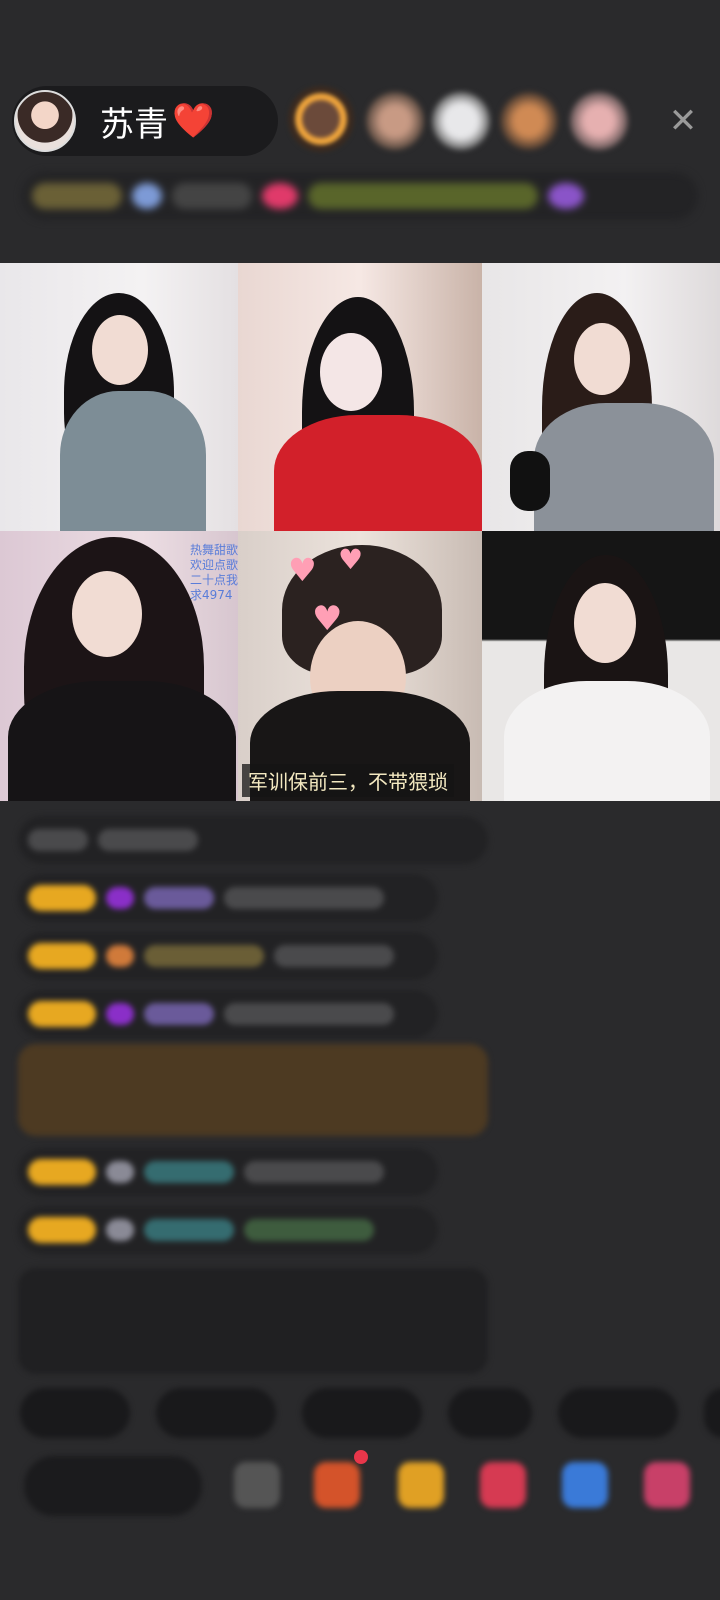 This screenshot has height=1600, width=720. What do you see at coordinates (348, 780) in the screenshot?
I see `video-subtitle: 军训保前三，不带猥琐` at bounding box center [348, 780].